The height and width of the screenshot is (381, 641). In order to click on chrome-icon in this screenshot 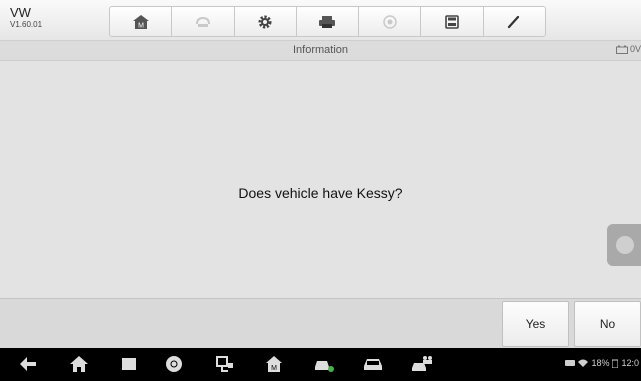, I will do `click(174, 364)`.